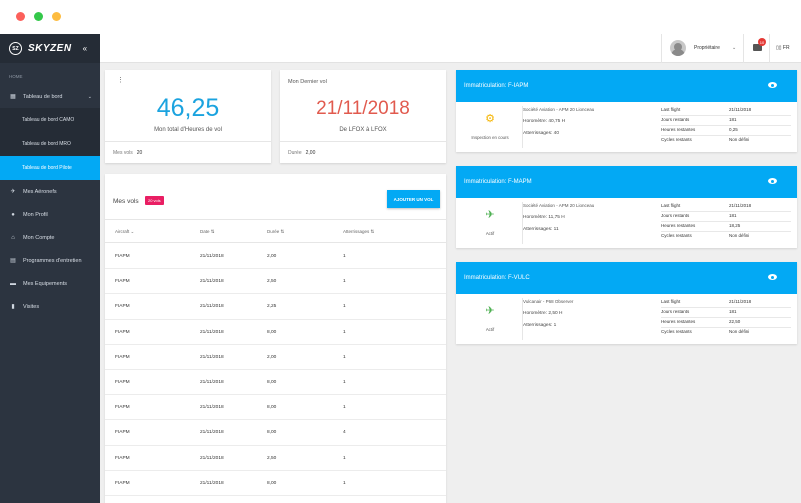  Describe the element at coordinates (541, 229) in the screenshot. I see `aircraft-atterrissages: Atterrissages: 11` at that location.